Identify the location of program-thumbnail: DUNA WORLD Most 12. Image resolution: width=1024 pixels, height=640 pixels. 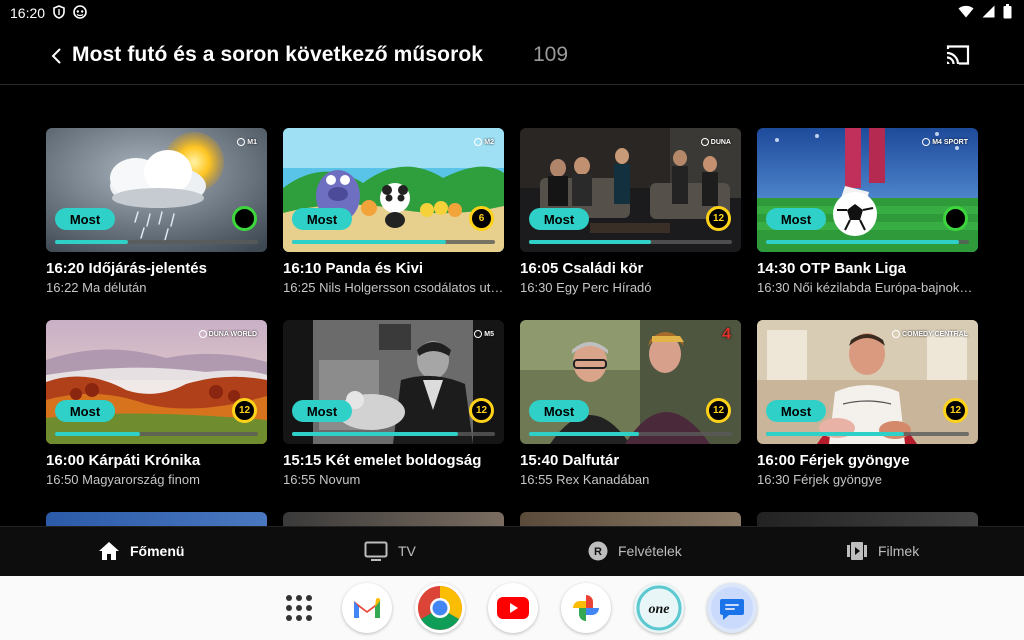
(156, 382).